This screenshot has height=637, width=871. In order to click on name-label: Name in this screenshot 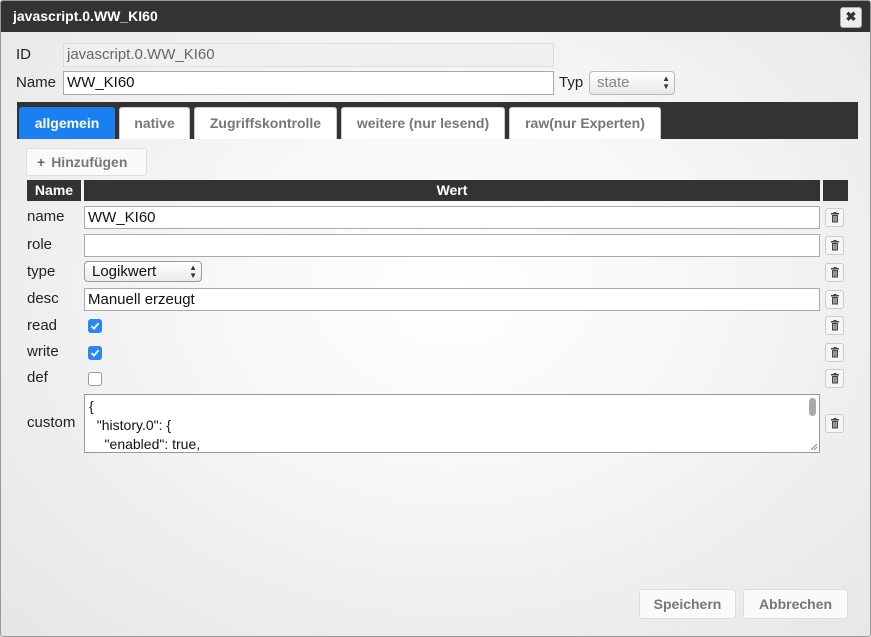, I will do `click(36, 82)`.